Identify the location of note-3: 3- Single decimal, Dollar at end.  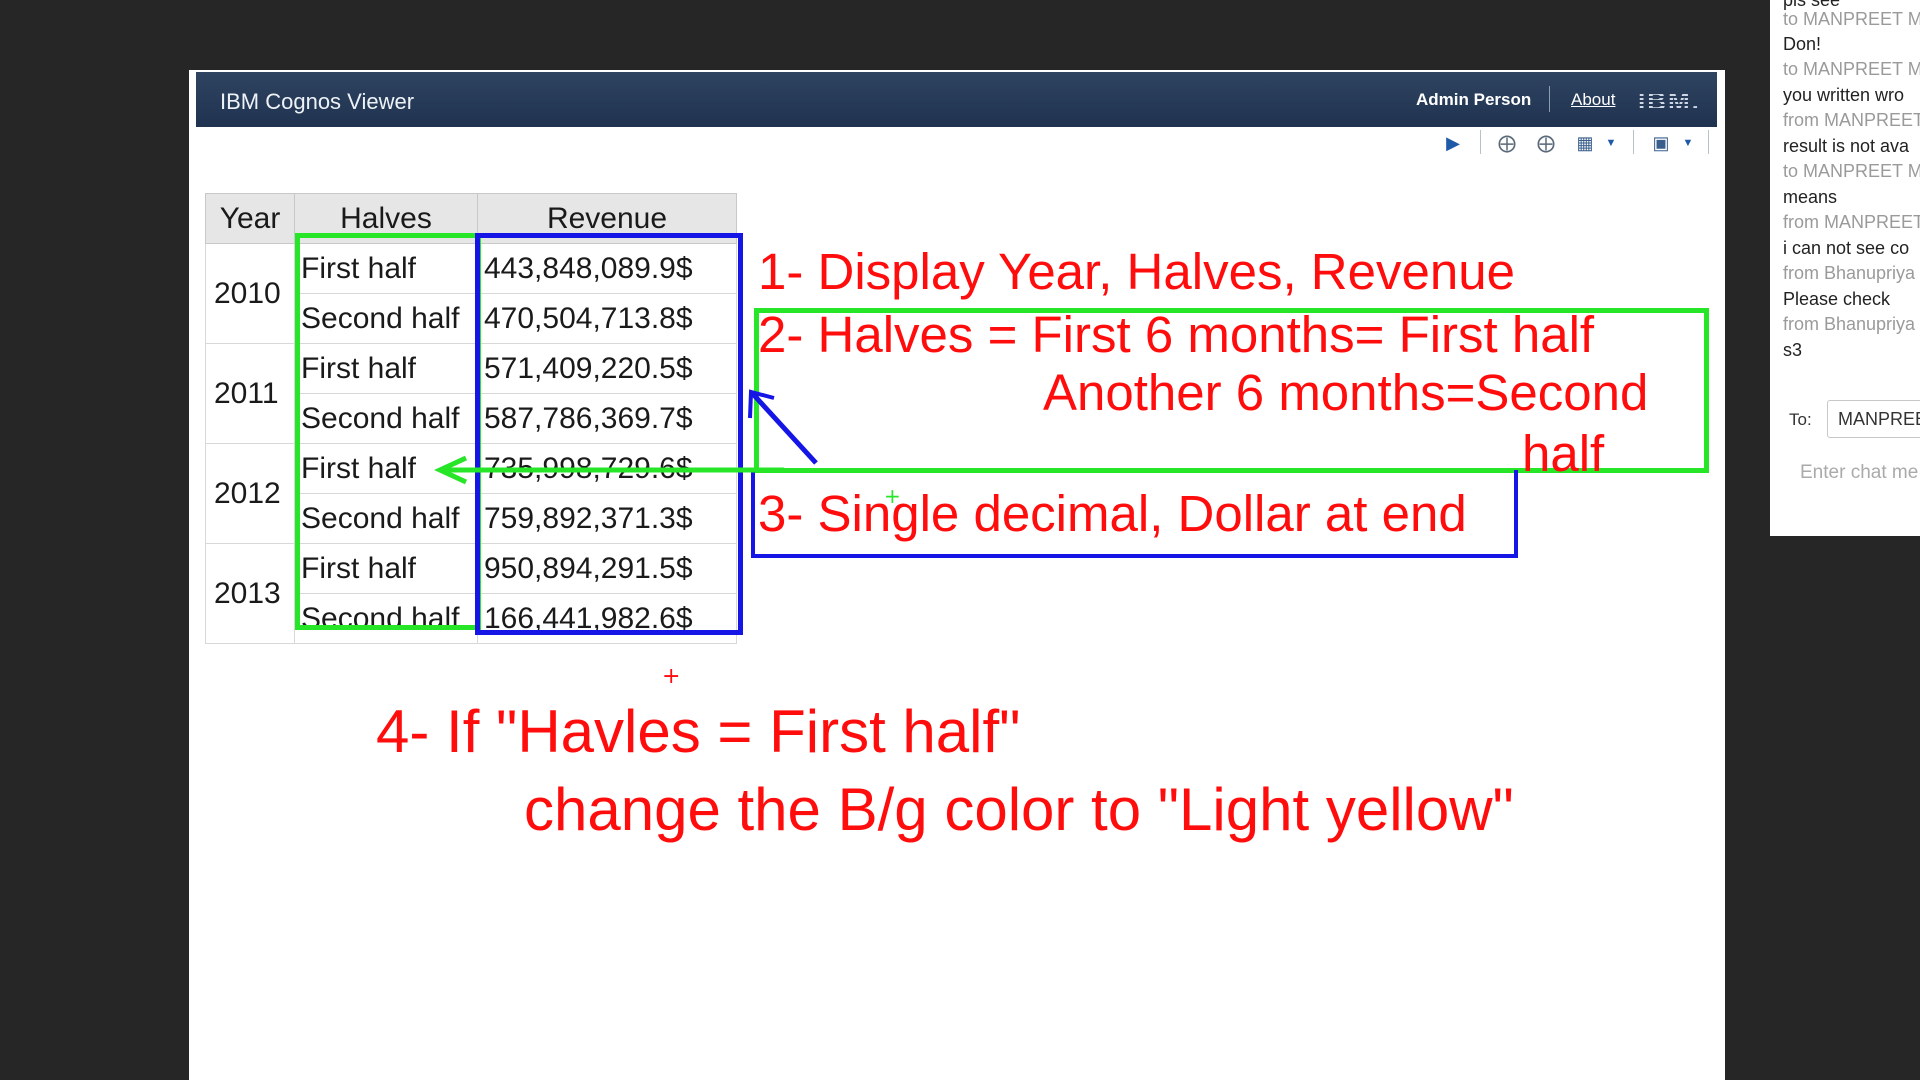
(1112, 513).